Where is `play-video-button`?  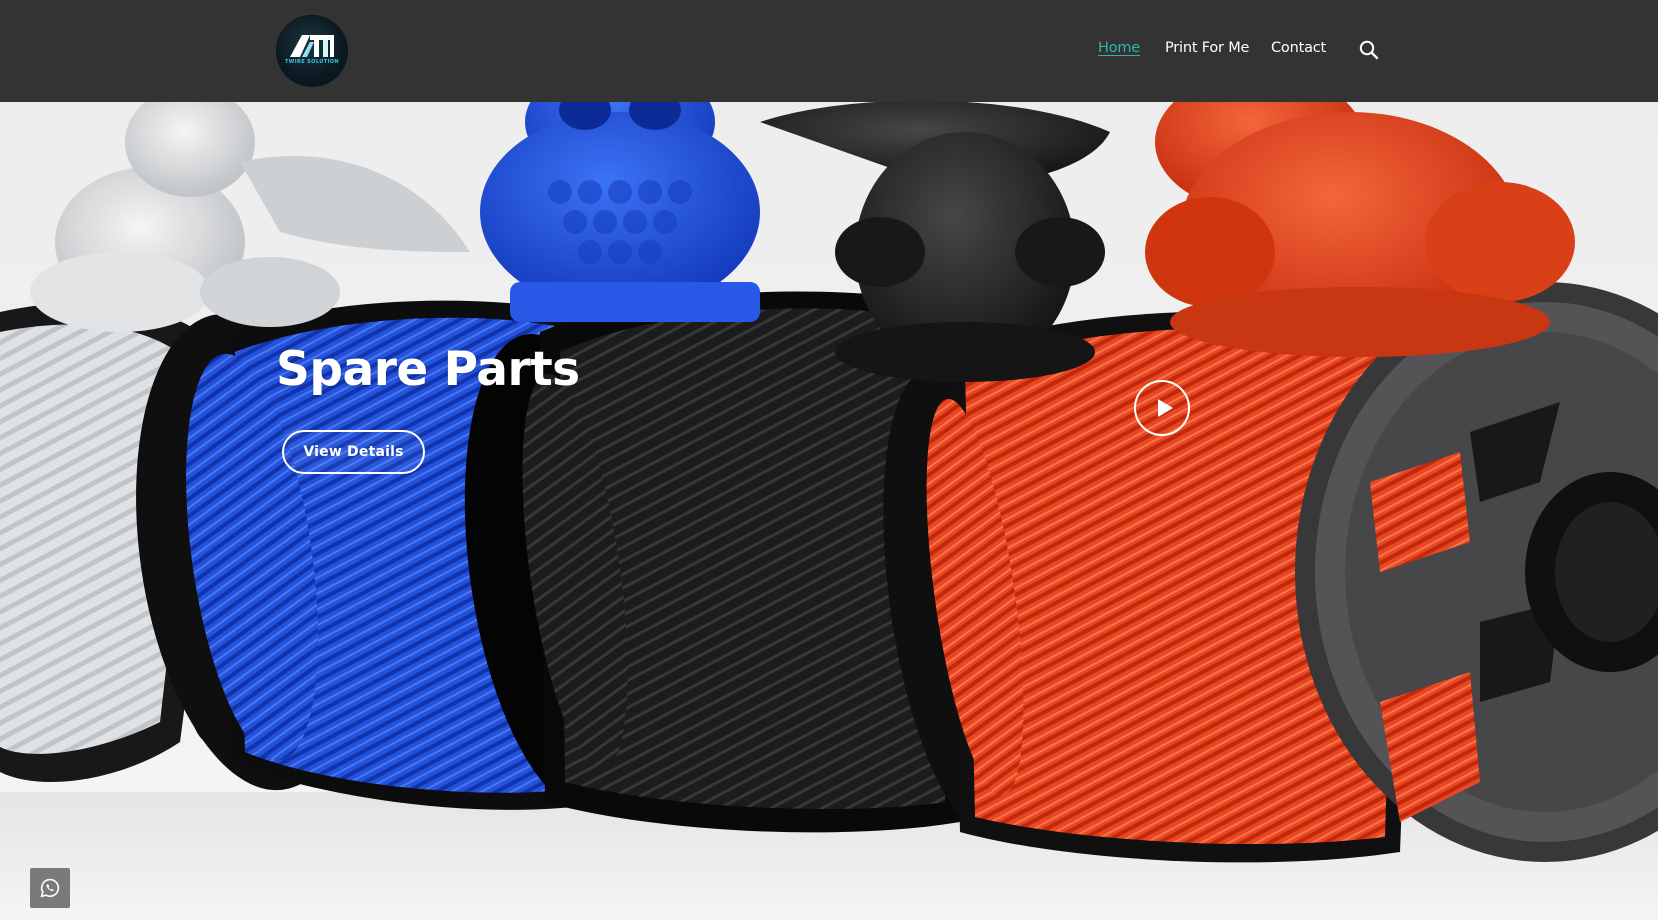 play-video-button is located at coordinates (1162, 408).